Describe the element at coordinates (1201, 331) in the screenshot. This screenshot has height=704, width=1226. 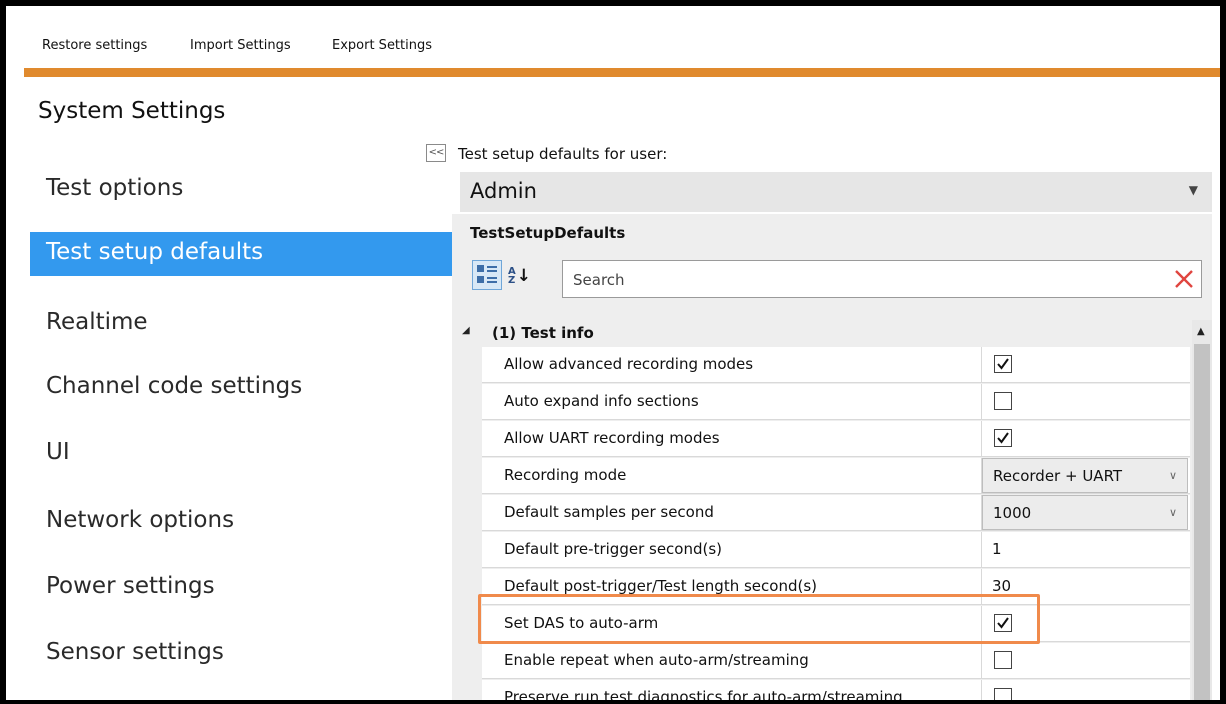
I see `scroll-up-icon: ▲` at that location.